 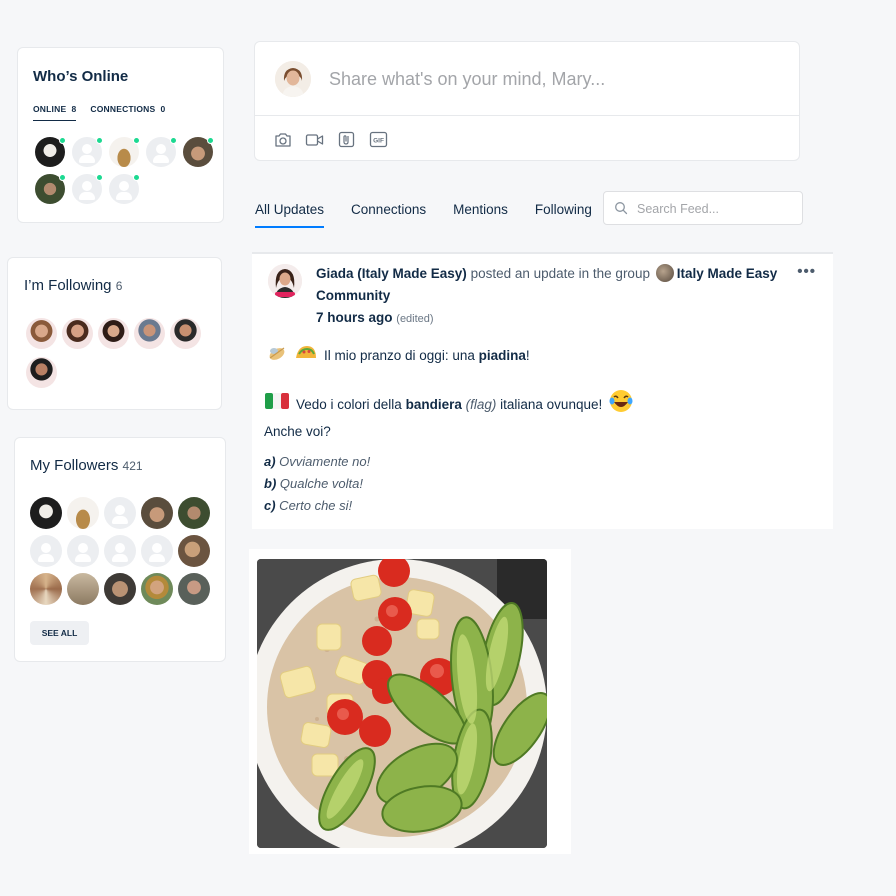 What do you see at coordinates (59, 633) in the screenshot?
I see `see-all-button: SEE ALL` at bounding box center [59, 633].